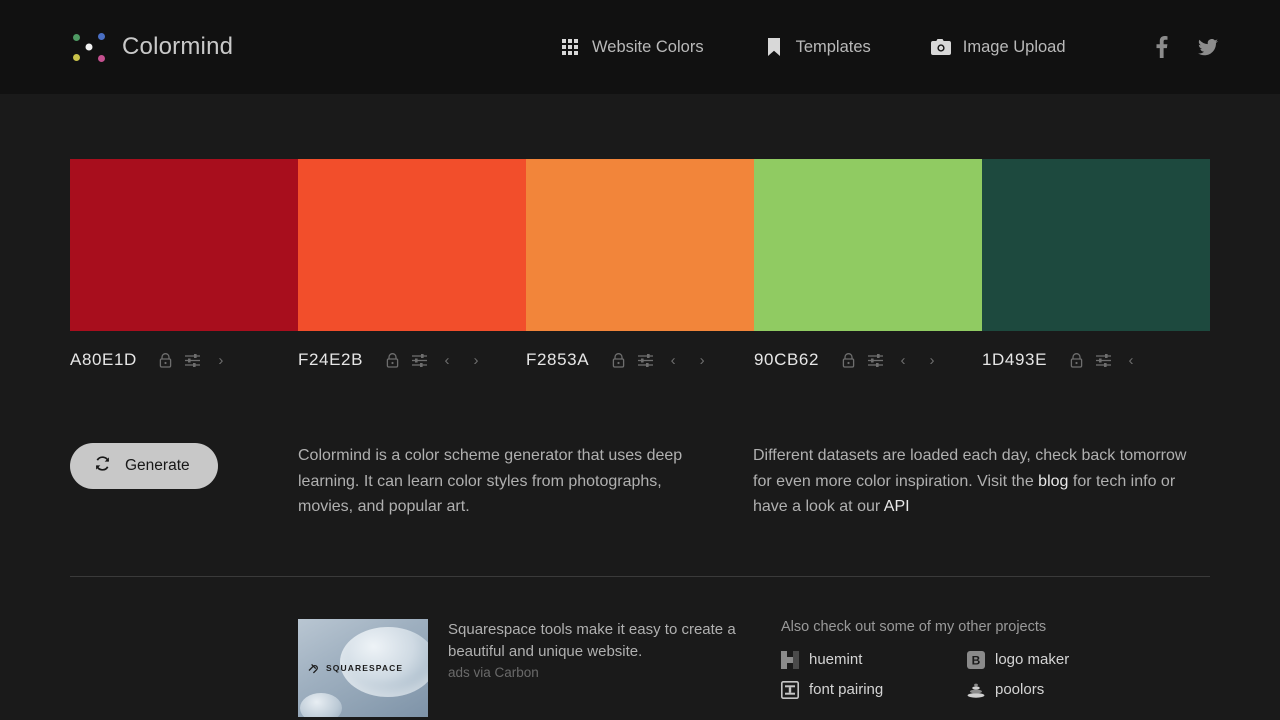  I want to click on facebook-icon, so click(1161, 47).